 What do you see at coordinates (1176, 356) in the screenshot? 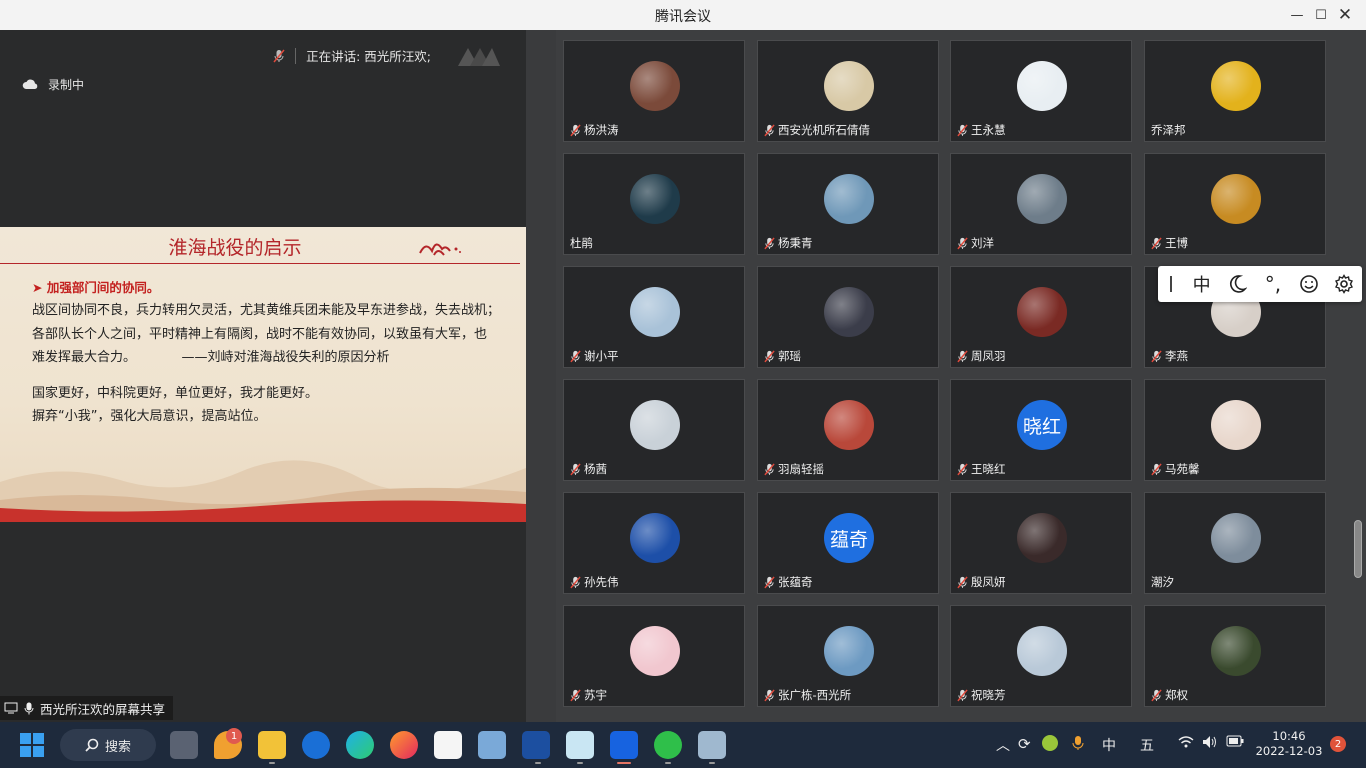
I see `participant-name: 李燕` at bounding box center [1176, 356].